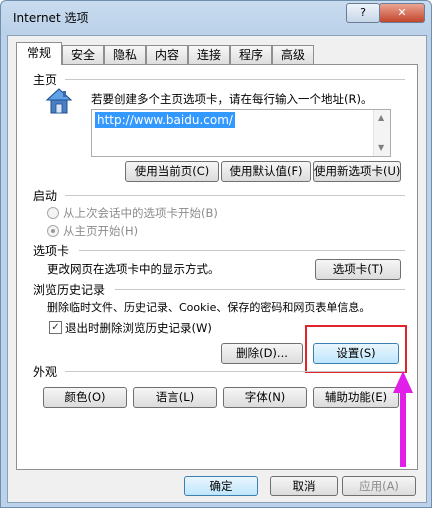 The width and height of the screenshot is (432, 508). What do you see at coordinates (53, 231) in the screenshot?
I see `startup-home-page-radio` at bounding box center [53, 231].